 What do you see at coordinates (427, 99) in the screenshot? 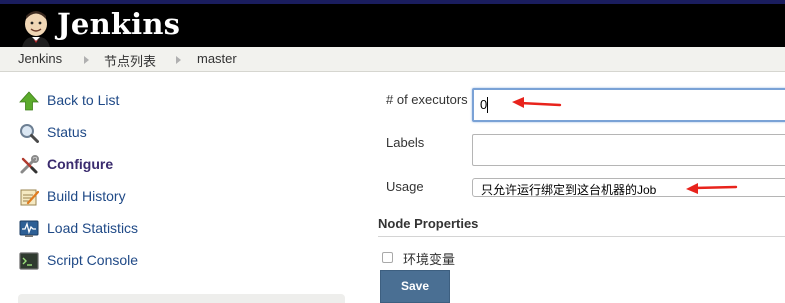
I see `executors-label: # of executors` at bounding box center [427, 99].